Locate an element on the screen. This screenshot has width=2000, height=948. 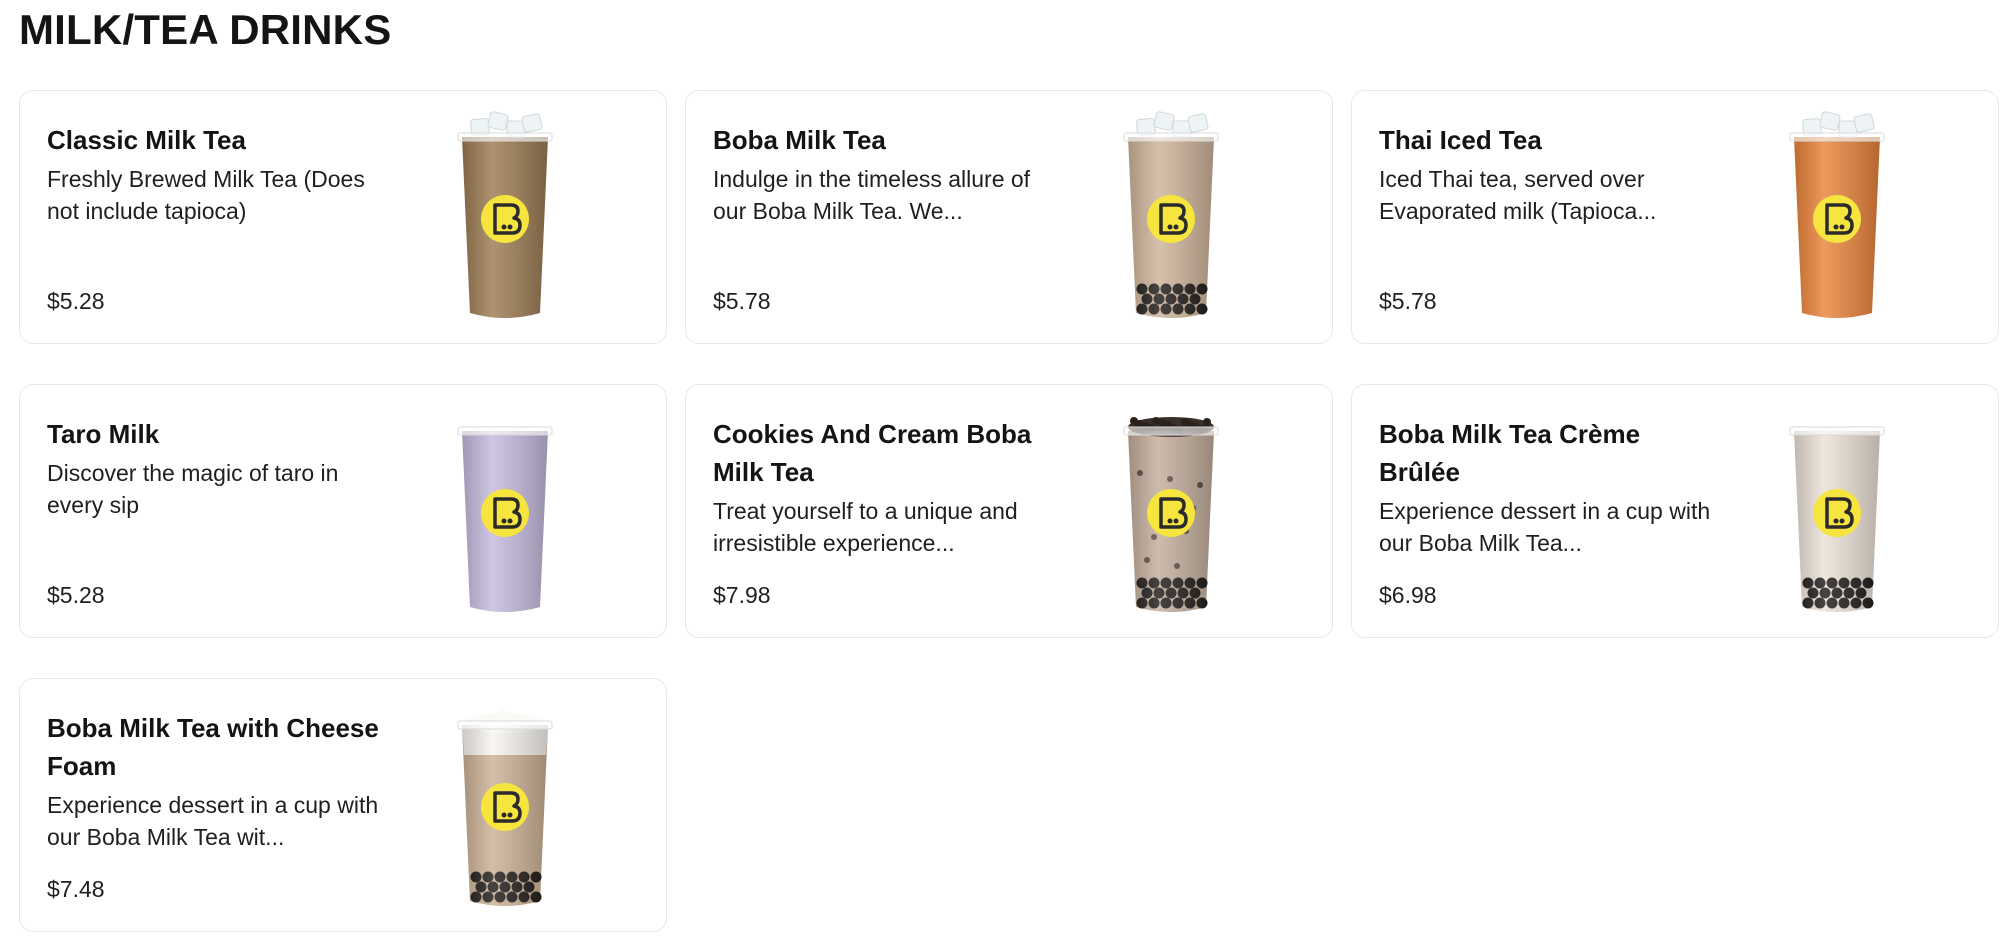
cookies-cream-cup-icon is located at coordinates (1171, 514).